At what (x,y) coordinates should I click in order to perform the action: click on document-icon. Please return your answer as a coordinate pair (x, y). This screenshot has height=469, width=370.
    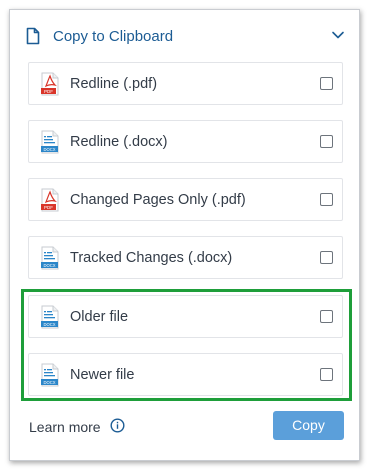
    Looking at the image, I should click on (33, 36).